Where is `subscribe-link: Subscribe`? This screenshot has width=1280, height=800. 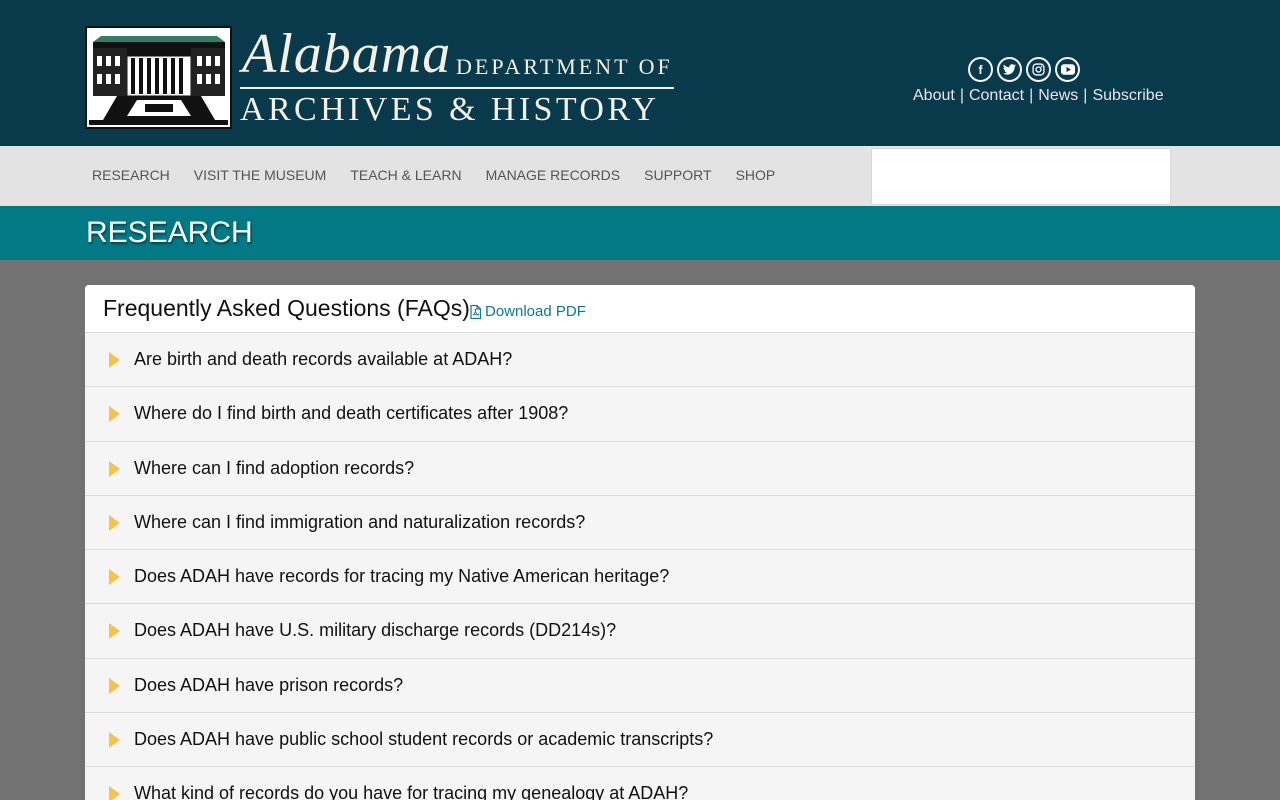 subscribe-link: Subscribe is located at coordinates (1127, 95).